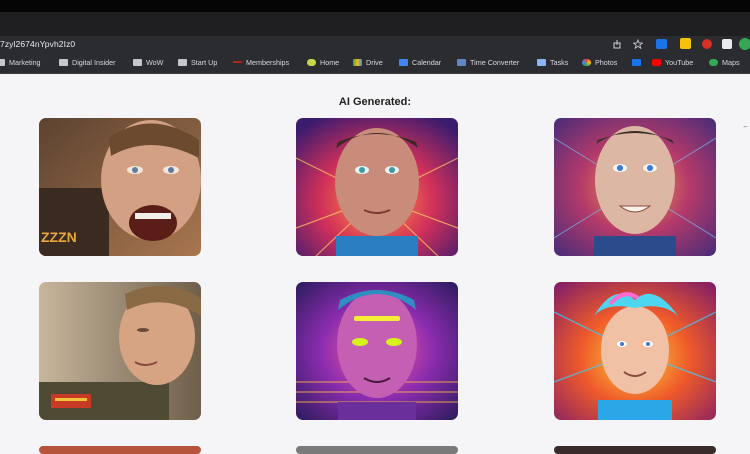  I want to click on bookmark-star-icon, so click(638, 44).